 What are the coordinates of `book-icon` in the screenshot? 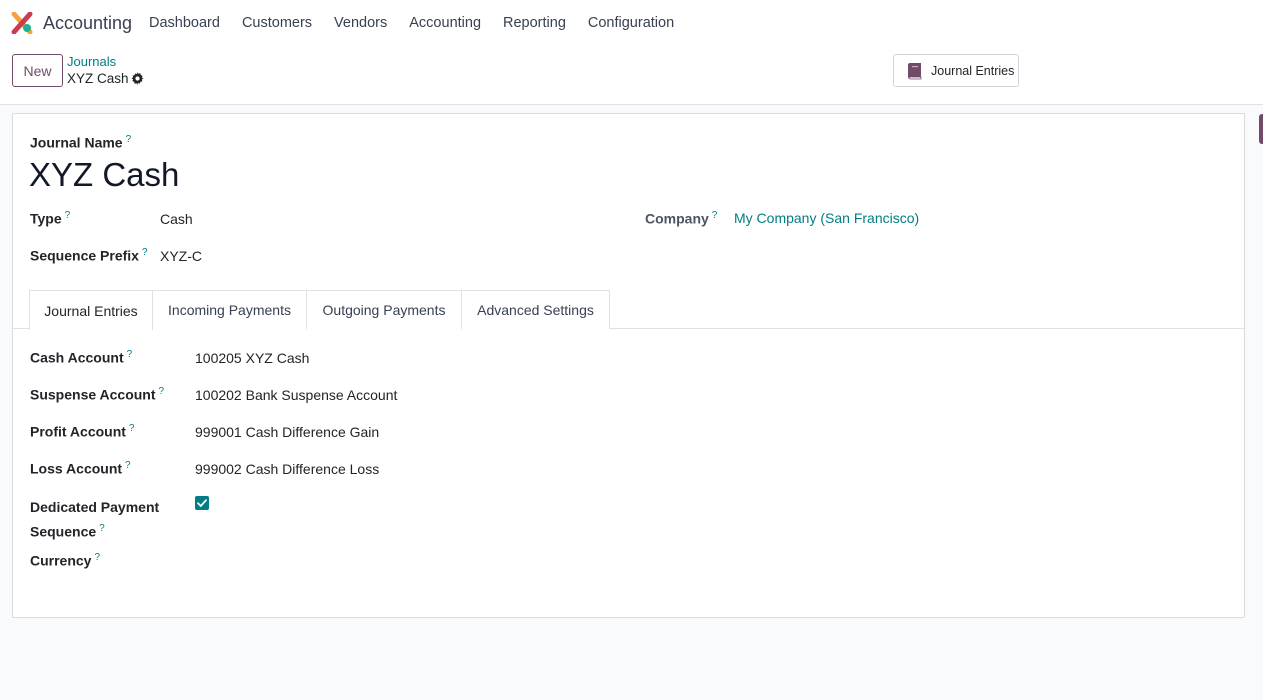 It's located at (915, 70).